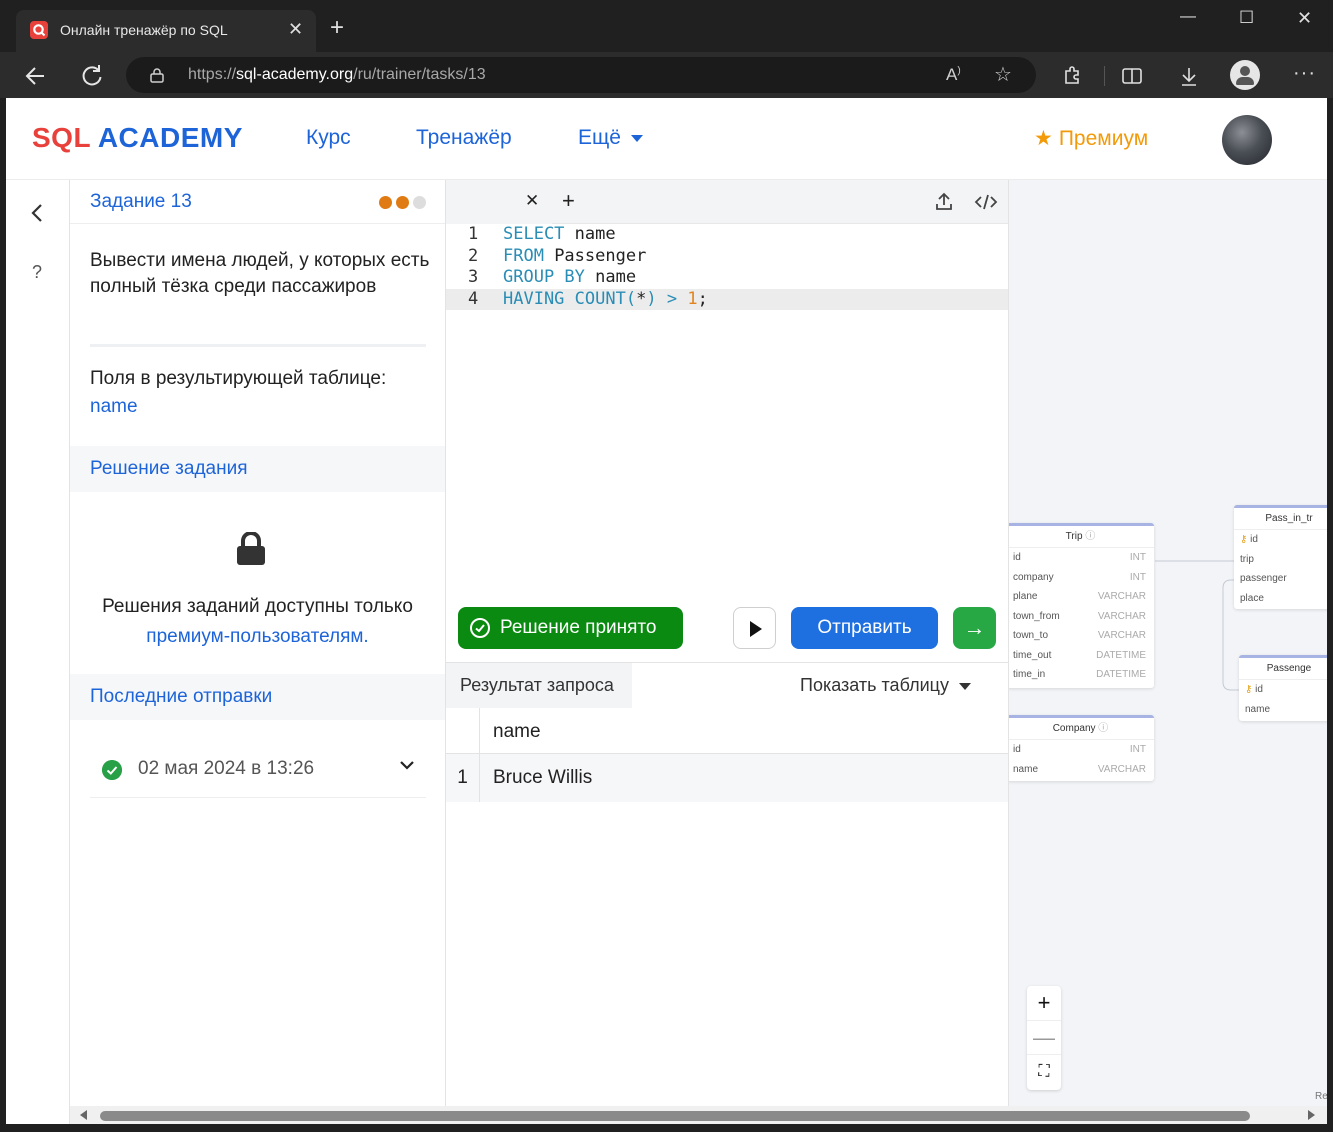  What do you see at coordinates (1043, 138) in the screenshot?
I see `star-icon: ★` at bounding box center [1043, 138].